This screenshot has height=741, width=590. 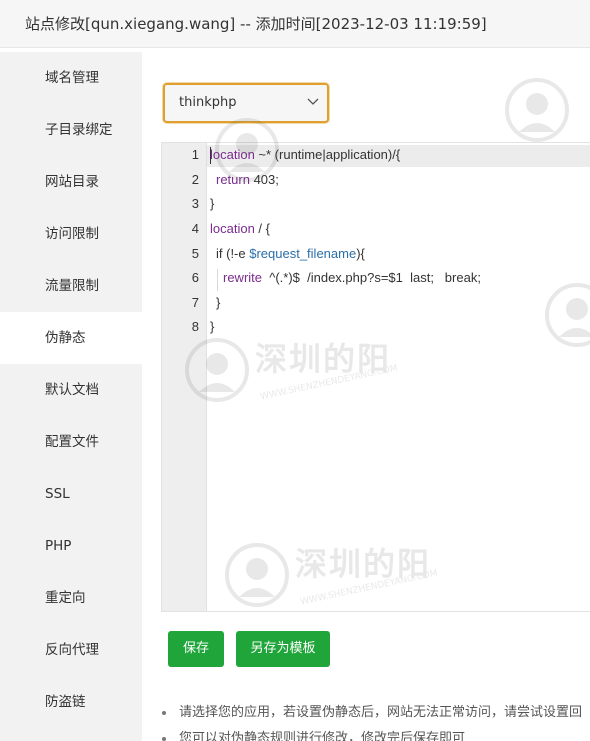 What do you see at coordinates (195, 326) in the screenshot?
I see `line-number: 8` at bounding box center [195, 326].